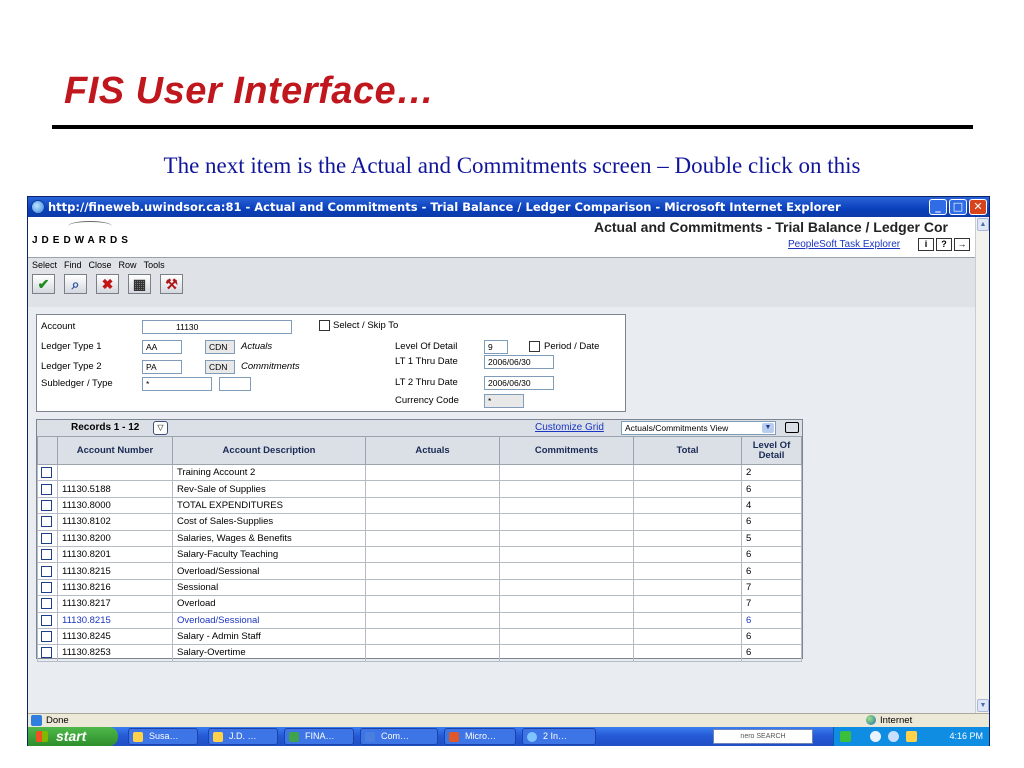 This screenshot has width=1024, height=768. What do you see at coordinates (162, 347) in the screenshot?
I see `ledger-type1-field: AA` at bounding box center [162, 347].